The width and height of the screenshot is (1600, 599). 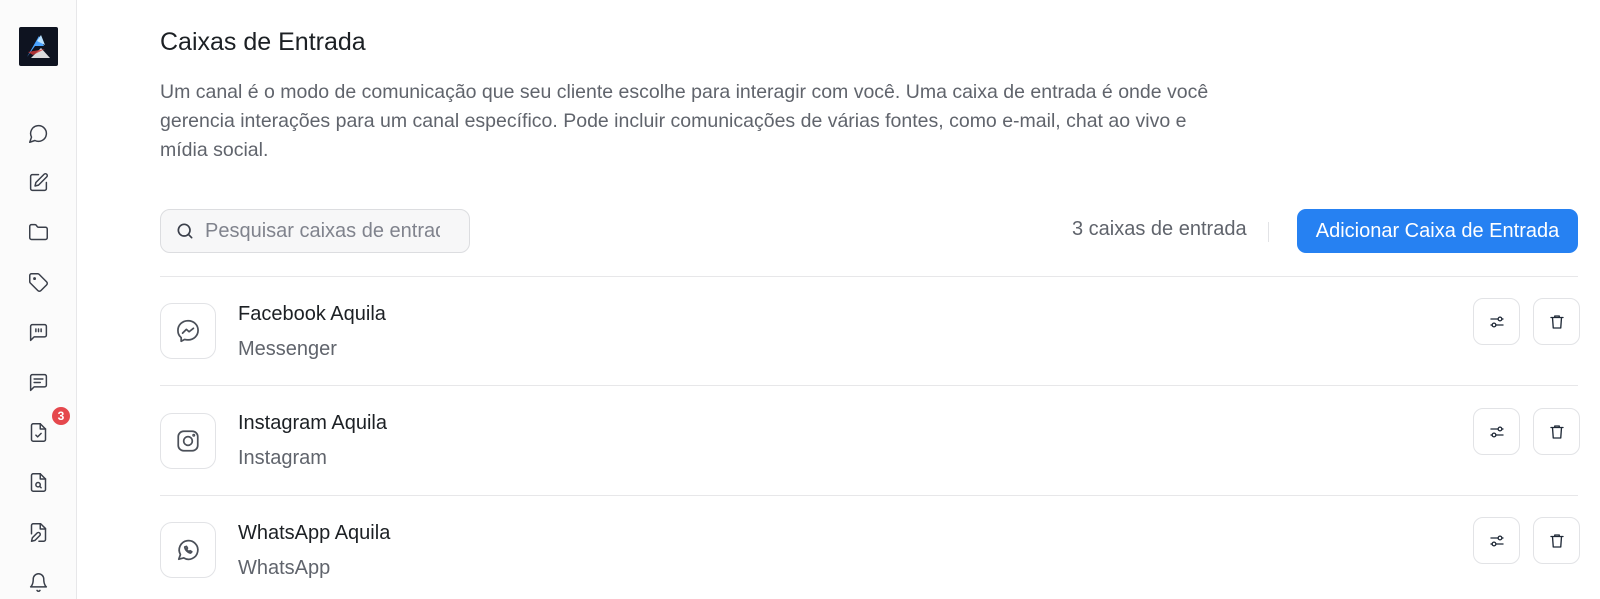 What do you see at coordinates (38, 133) in the screenshot?
I see `conversations-icon` at bounding box center [38, 133].